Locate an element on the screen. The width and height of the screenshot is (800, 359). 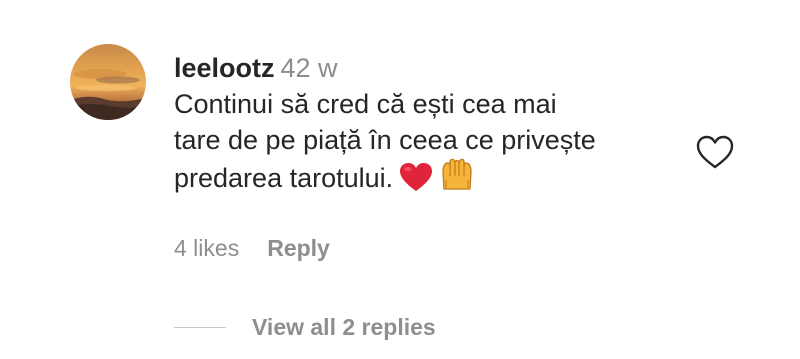
red-heart-emoji is located at coordinates (416, 177).